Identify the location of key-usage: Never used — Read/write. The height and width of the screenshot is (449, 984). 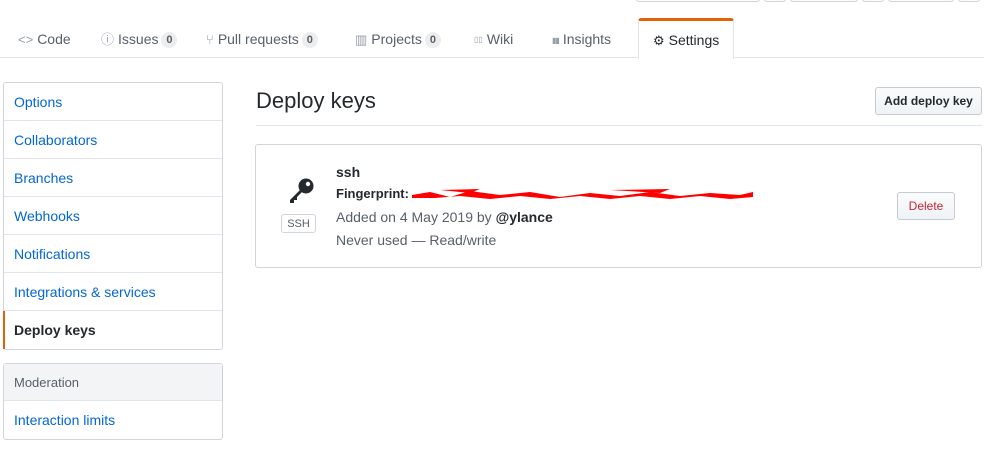
(416, 240).